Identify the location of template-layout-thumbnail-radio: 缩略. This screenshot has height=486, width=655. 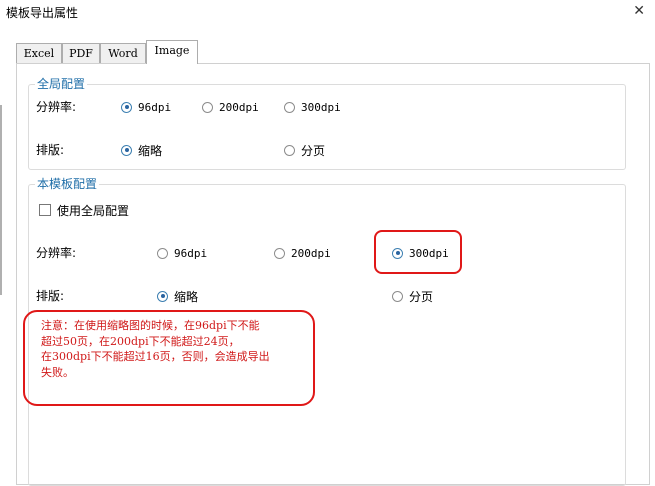
(177, 296).